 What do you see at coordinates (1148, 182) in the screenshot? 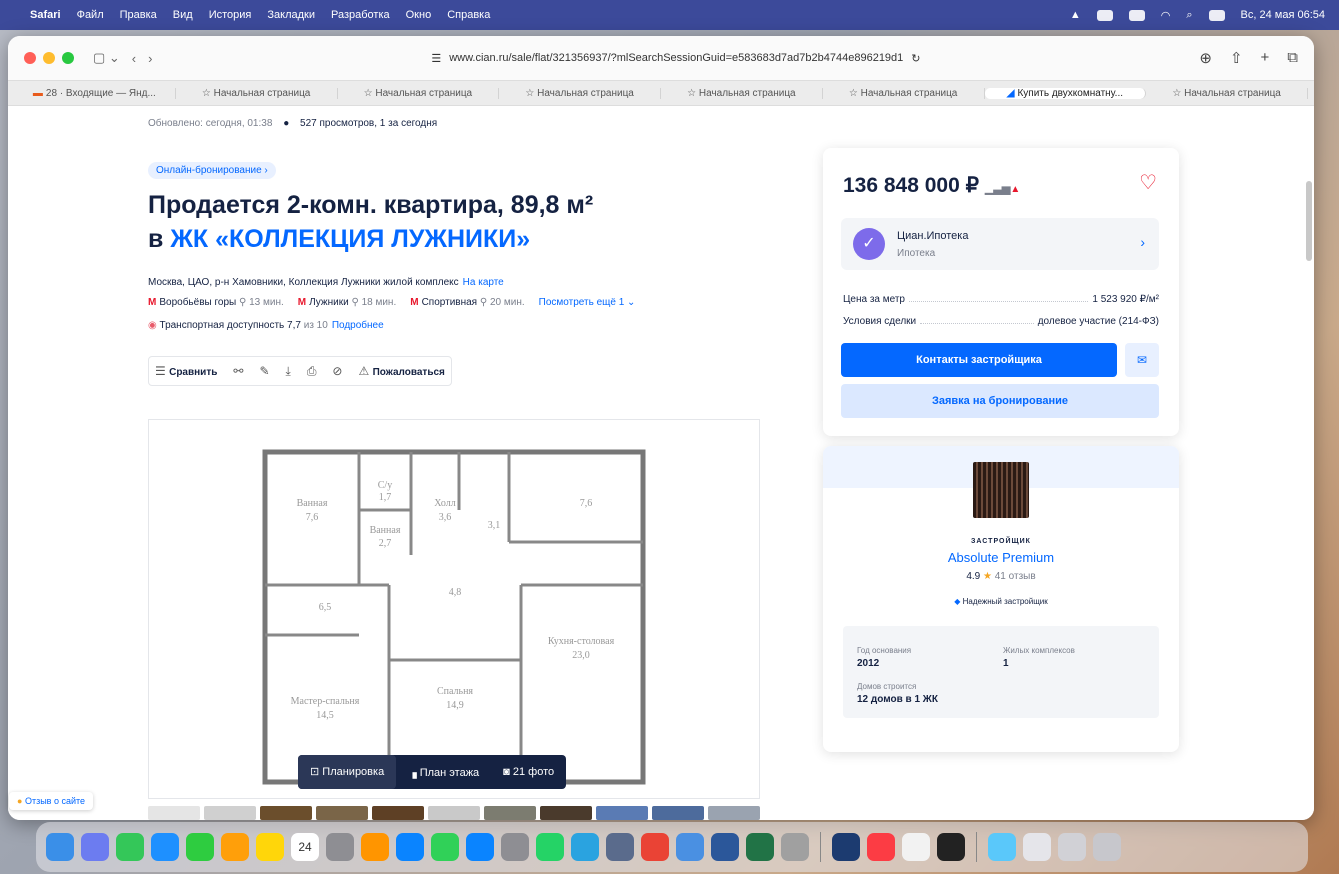
I see `favorite-heart-icon: ♡` at bounding box center [1148, 182].